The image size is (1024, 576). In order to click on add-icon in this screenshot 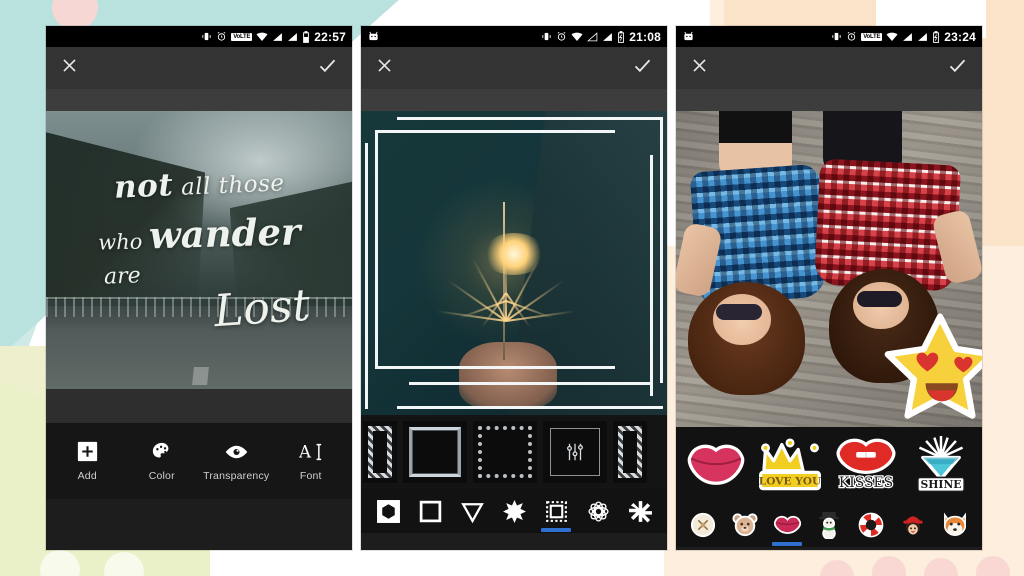, I will do `click(87, 452)`.